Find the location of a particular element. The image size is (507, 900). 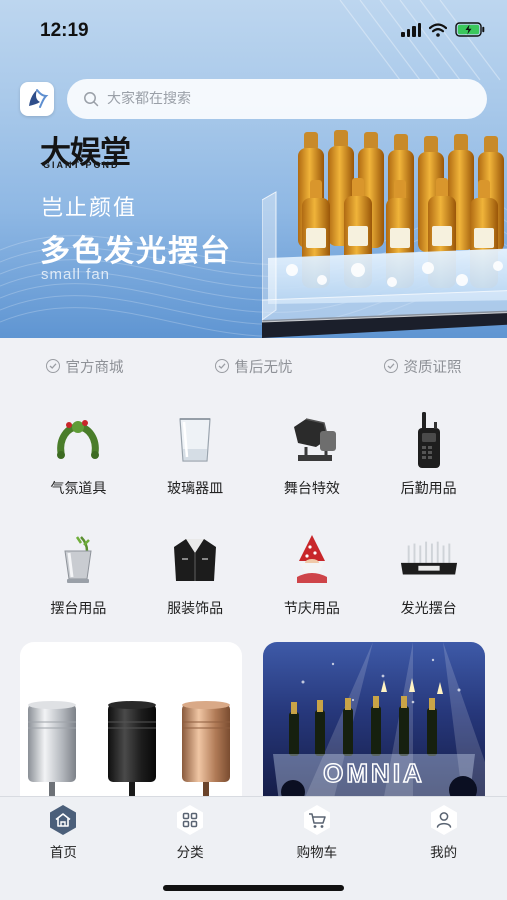

search-icon is located at coordinates (91, 99).